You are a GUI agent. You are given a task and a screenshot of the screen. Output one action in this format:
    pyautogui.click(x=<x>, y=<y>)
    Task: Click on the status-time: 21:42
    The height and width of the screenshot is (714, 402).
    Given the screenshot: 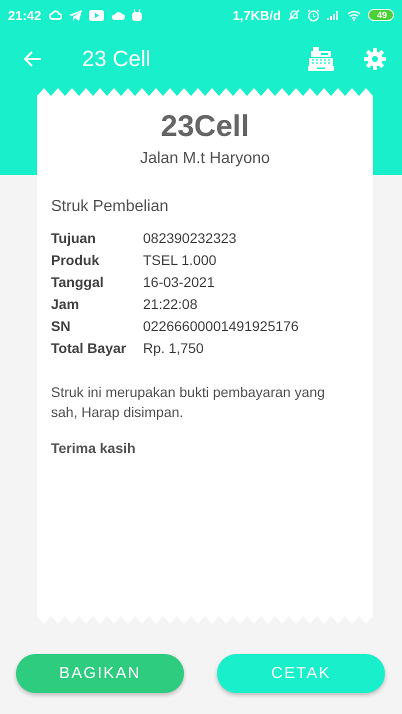 What is the action you would take?
    pyautogui.click(x=25, y=15)
    